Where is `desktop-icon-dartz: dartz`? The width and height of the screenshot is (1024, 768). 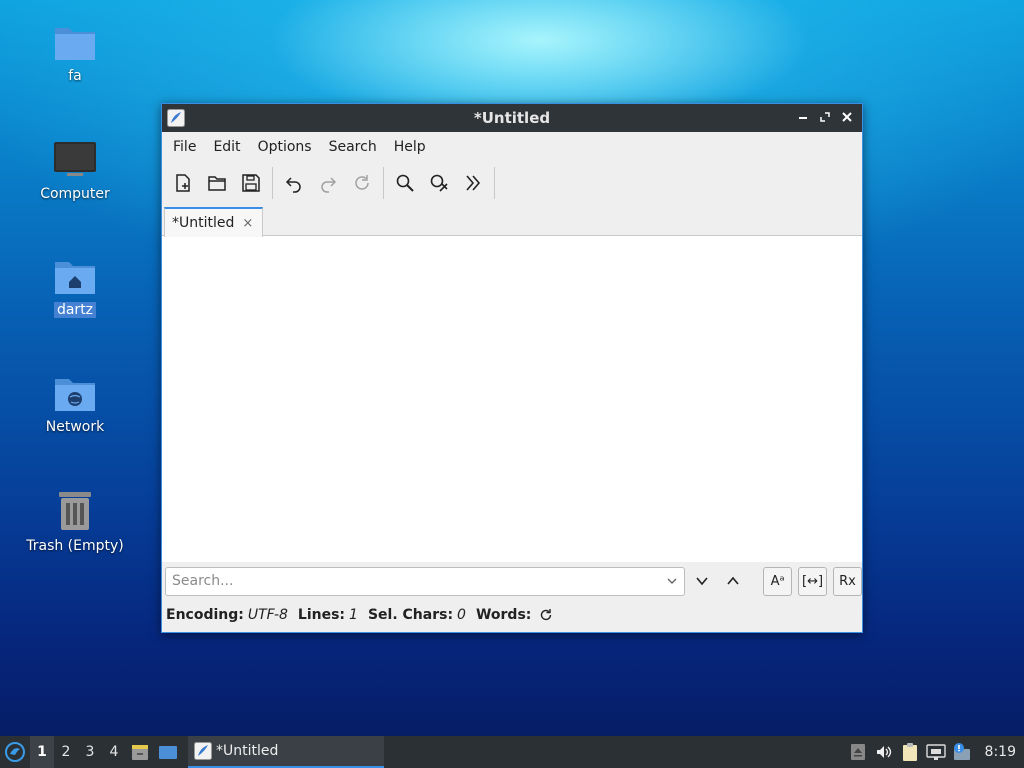 desktop-icon-dartz: dartz is located at coordinates (75, 287).